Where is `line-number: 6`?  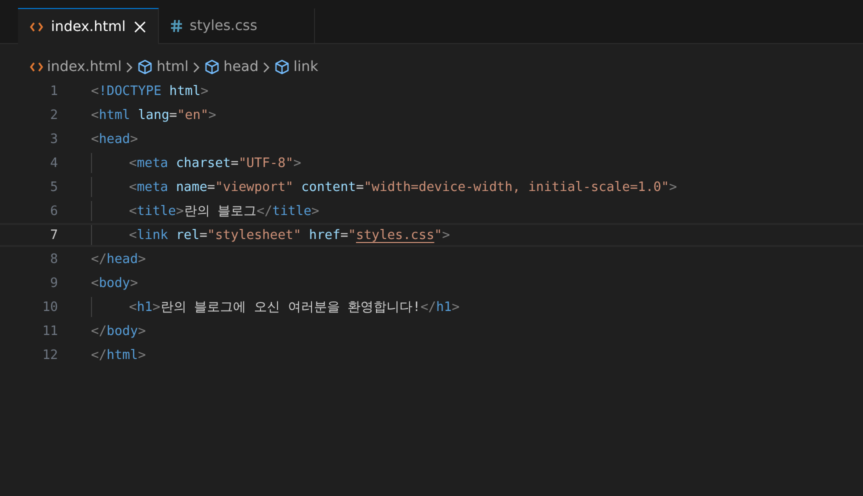
line-number: 6 is located at coordinates (53, 211).